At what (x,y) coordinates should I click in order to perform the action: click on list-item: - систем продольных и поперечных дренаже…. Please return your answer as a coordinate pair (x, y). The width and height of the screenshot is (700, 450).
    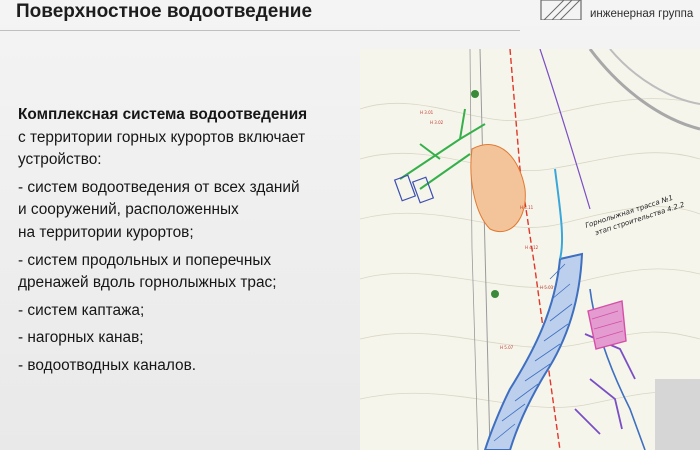
    Looking at the image, I should click on (188, 272).